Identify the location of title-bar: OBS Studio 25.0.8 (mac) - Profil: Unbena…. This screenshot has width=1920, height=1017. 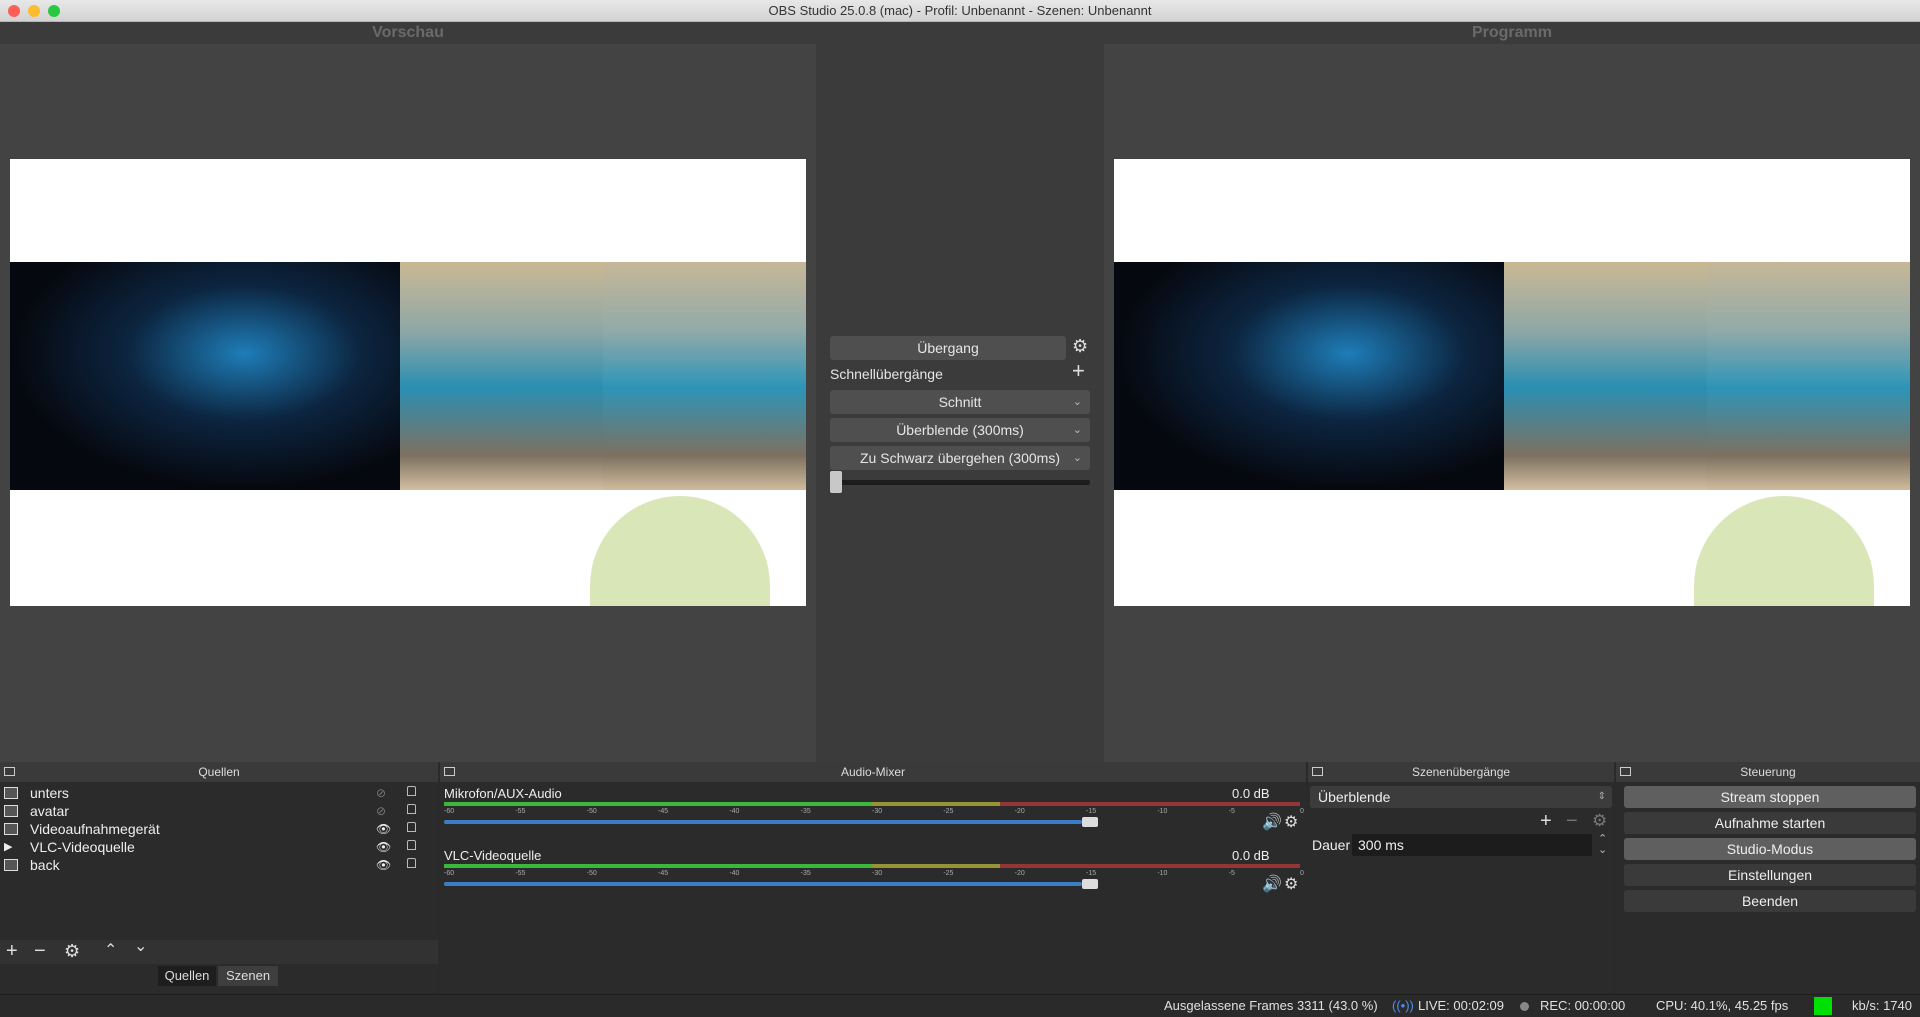
(960, 11).